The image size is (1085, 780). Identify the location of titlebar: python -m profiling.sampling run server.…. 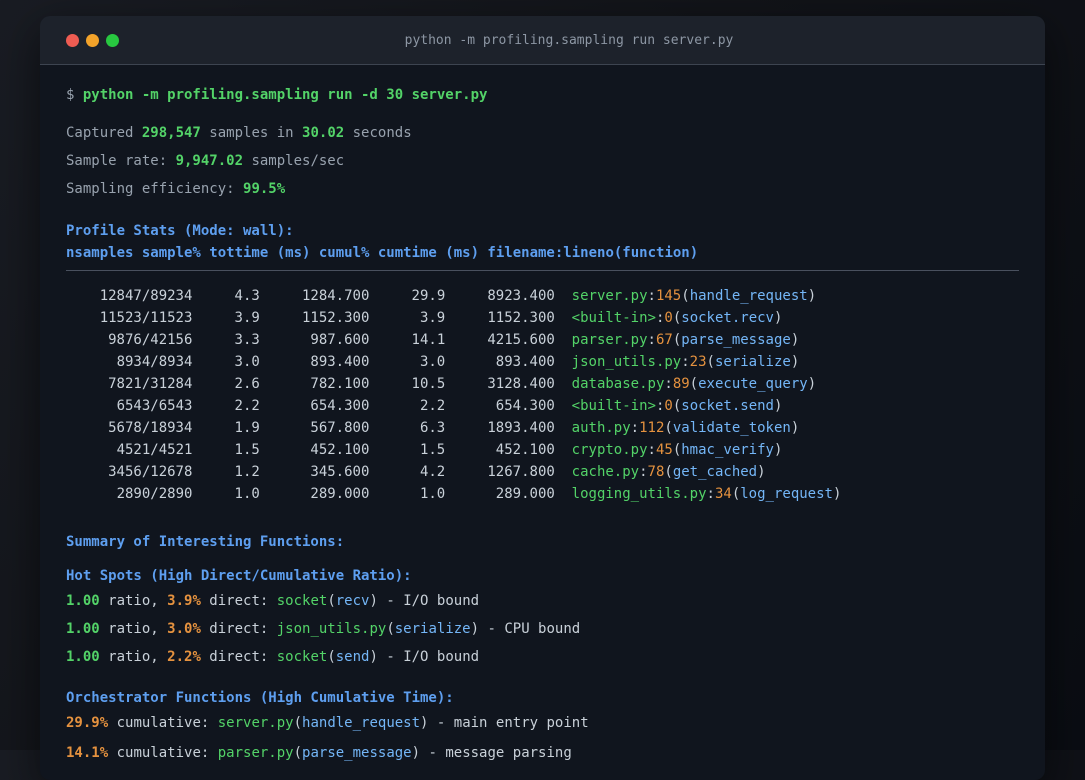
(542, 40).